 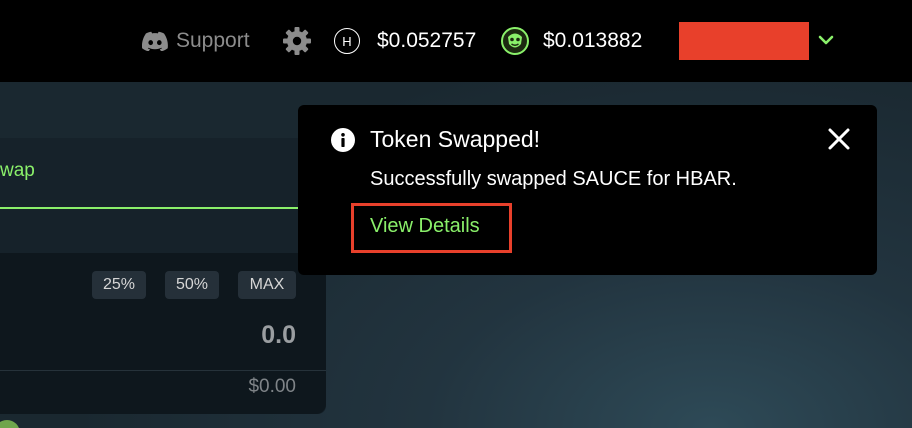 I want to click on percent-50-button: 50%, so click(x=192, y=285).